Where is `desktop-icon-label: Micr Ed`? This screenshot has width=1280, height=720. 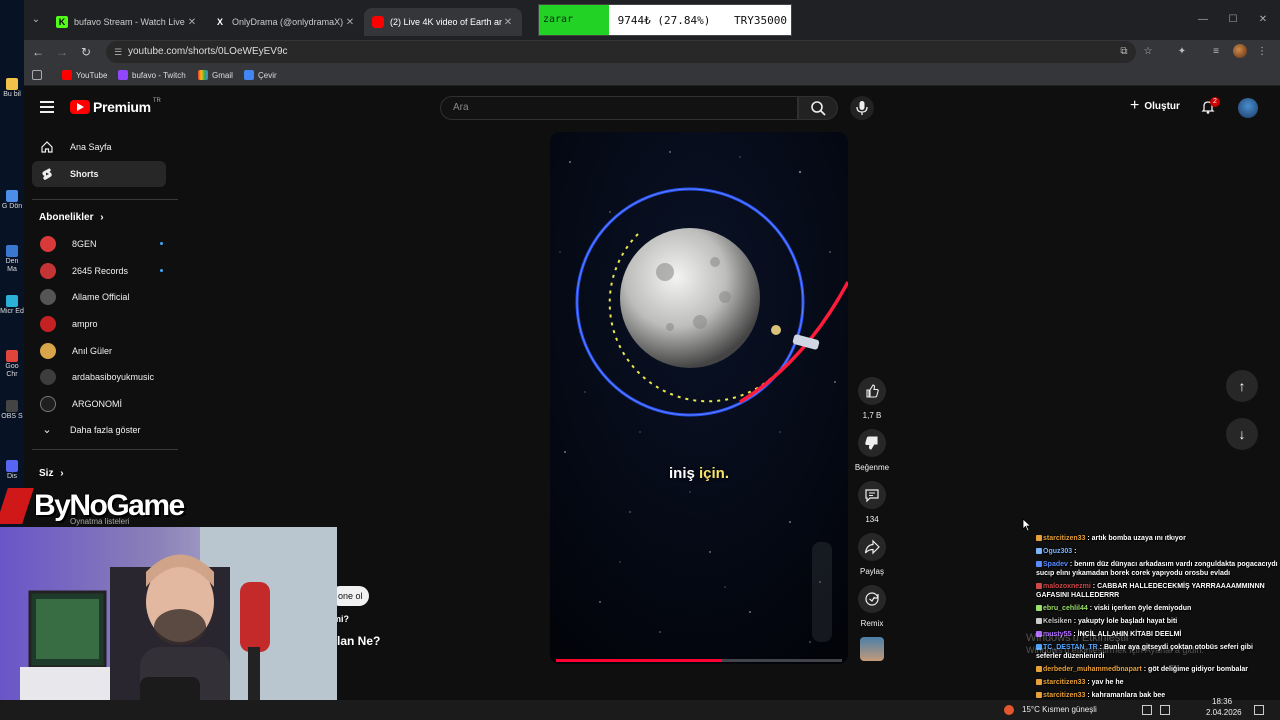
desktop-icon-label: Micr Ed is located at coordinates (12, 311).